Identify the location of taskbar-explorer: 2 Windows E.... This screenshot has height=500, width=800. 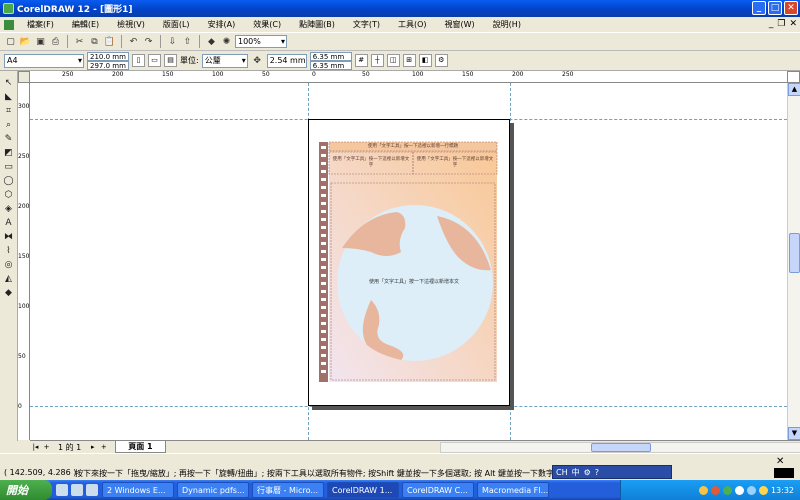
(138, 490).